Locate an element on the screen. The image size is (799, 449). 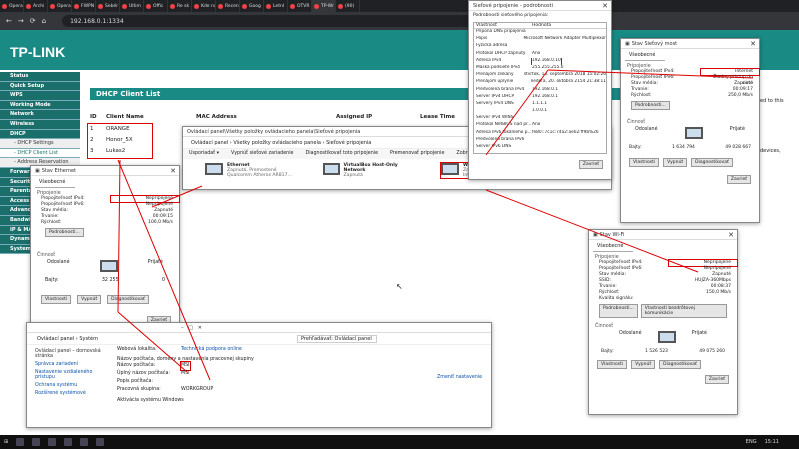
client-name: Honor_5X is located at coordinates (119, 140).